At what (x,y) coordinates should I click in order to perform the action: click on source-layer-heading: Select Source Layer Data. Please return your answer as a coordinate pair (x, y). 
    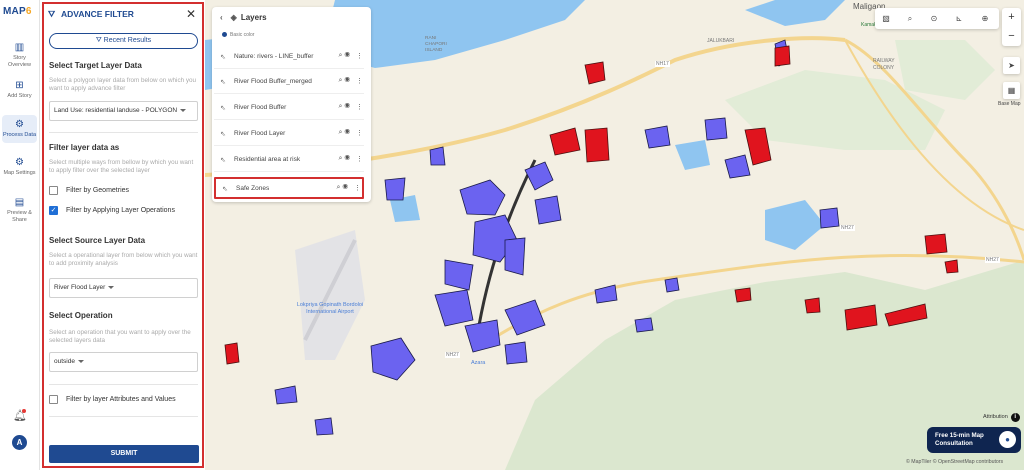
    Looking at the image, I should click on (97, 240).